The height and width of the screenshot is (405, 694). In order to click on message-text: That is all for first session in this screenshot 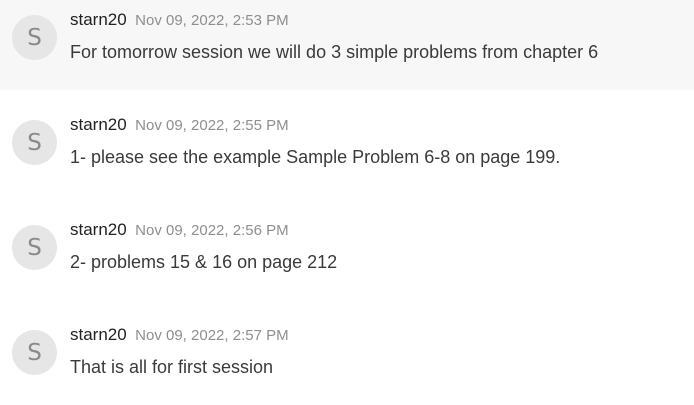, I will do `click(172, 367)`.